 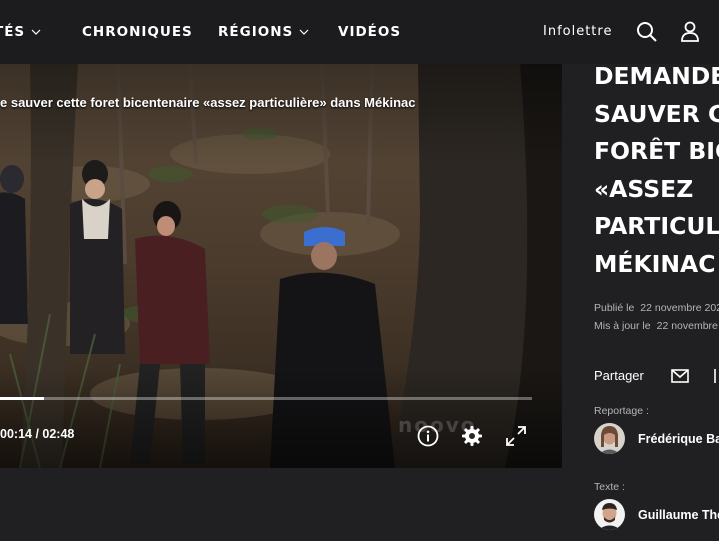 What do you see at coordinates (622, 326) in the screenshot?
I see `updated-label: Mis à jour le` at bounding box center [622, 326].